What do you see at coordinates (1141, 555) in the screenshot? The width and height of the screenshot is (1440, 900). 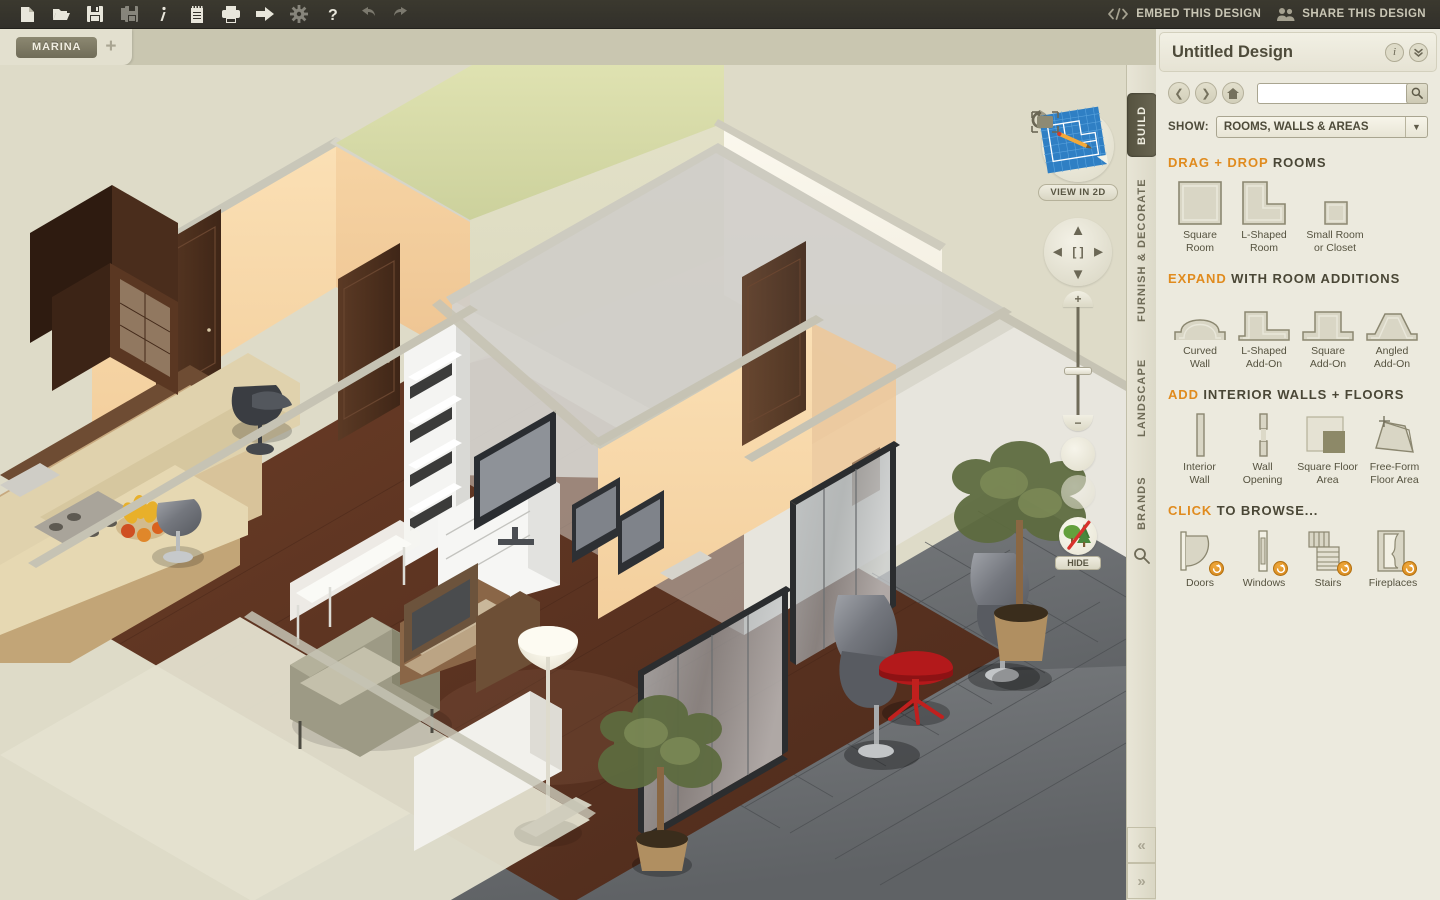 I see `rail-search-icon` at bounding box center [1141, 555].